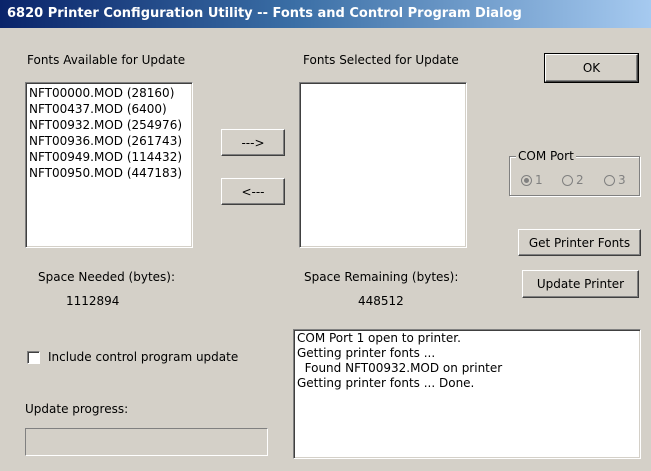 Image resolution: width=651 pixels, height=471 pixels. I want to click on update-progress-label: Update progress:, so click(77, 409).